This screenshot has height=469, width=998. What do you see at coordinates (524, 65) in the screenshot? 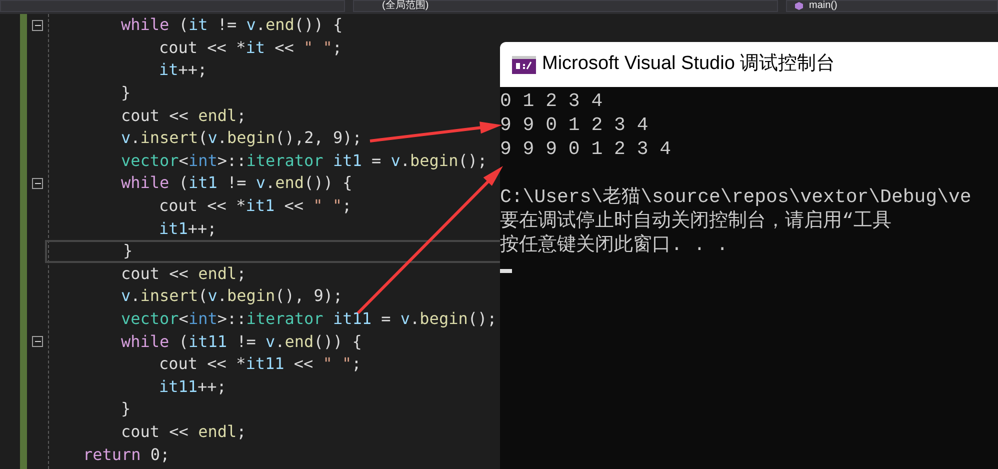
I see `console-app-icon` at bounding box center [524, 65].